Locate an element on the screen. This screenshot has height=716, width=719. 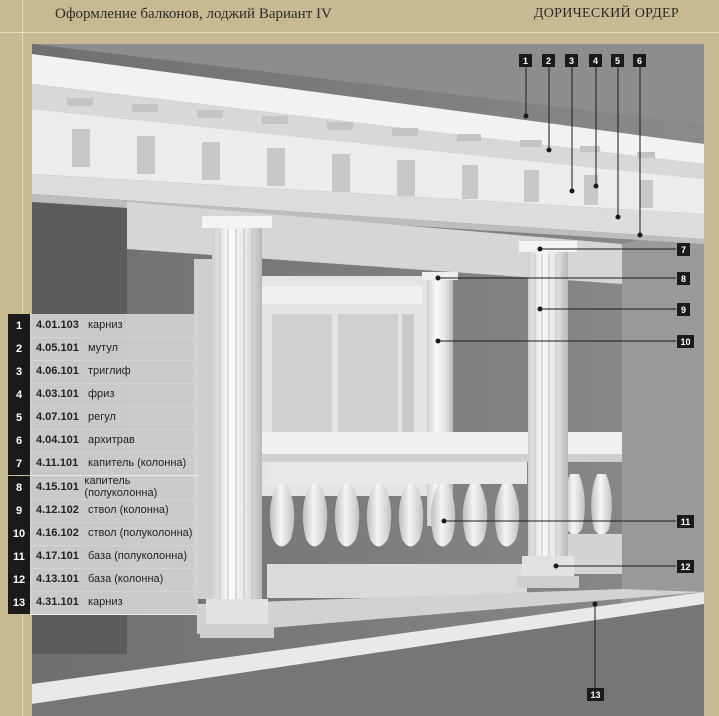
legend-code: 4.17.101 is located at coordinates (57, 556).